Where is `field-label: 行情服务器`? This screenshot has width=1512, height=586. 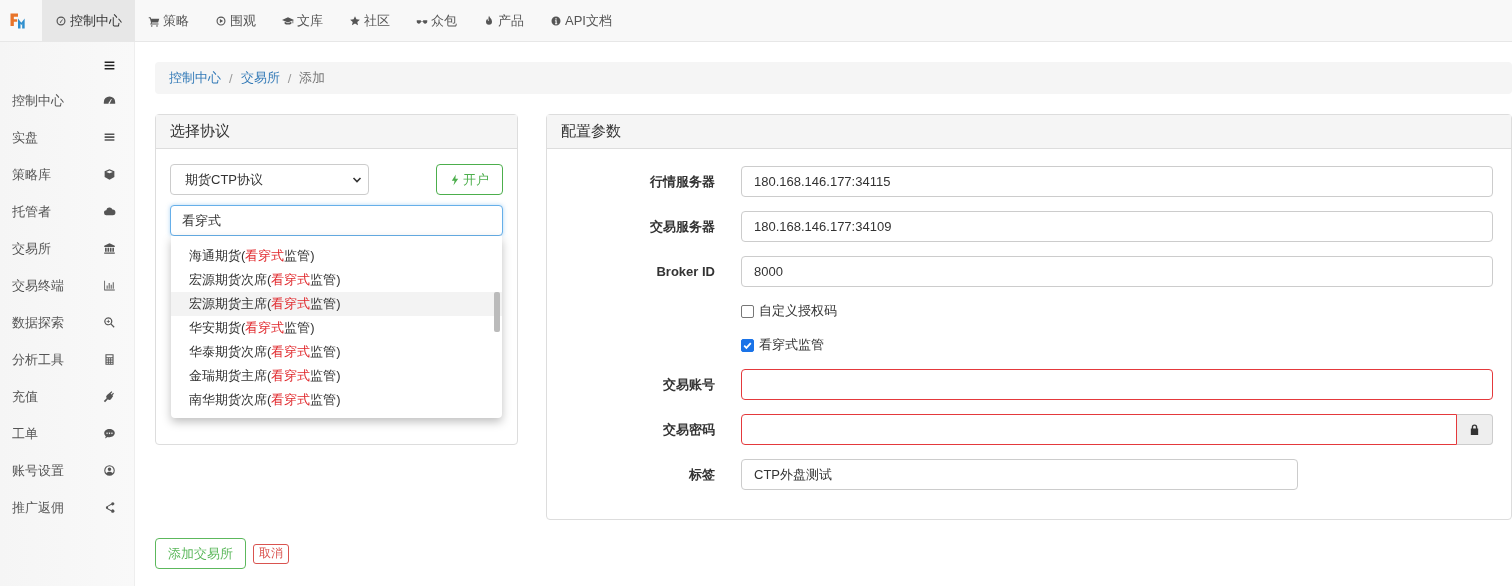 field-label: 行情服务器 is located at coordinates (682, 181).